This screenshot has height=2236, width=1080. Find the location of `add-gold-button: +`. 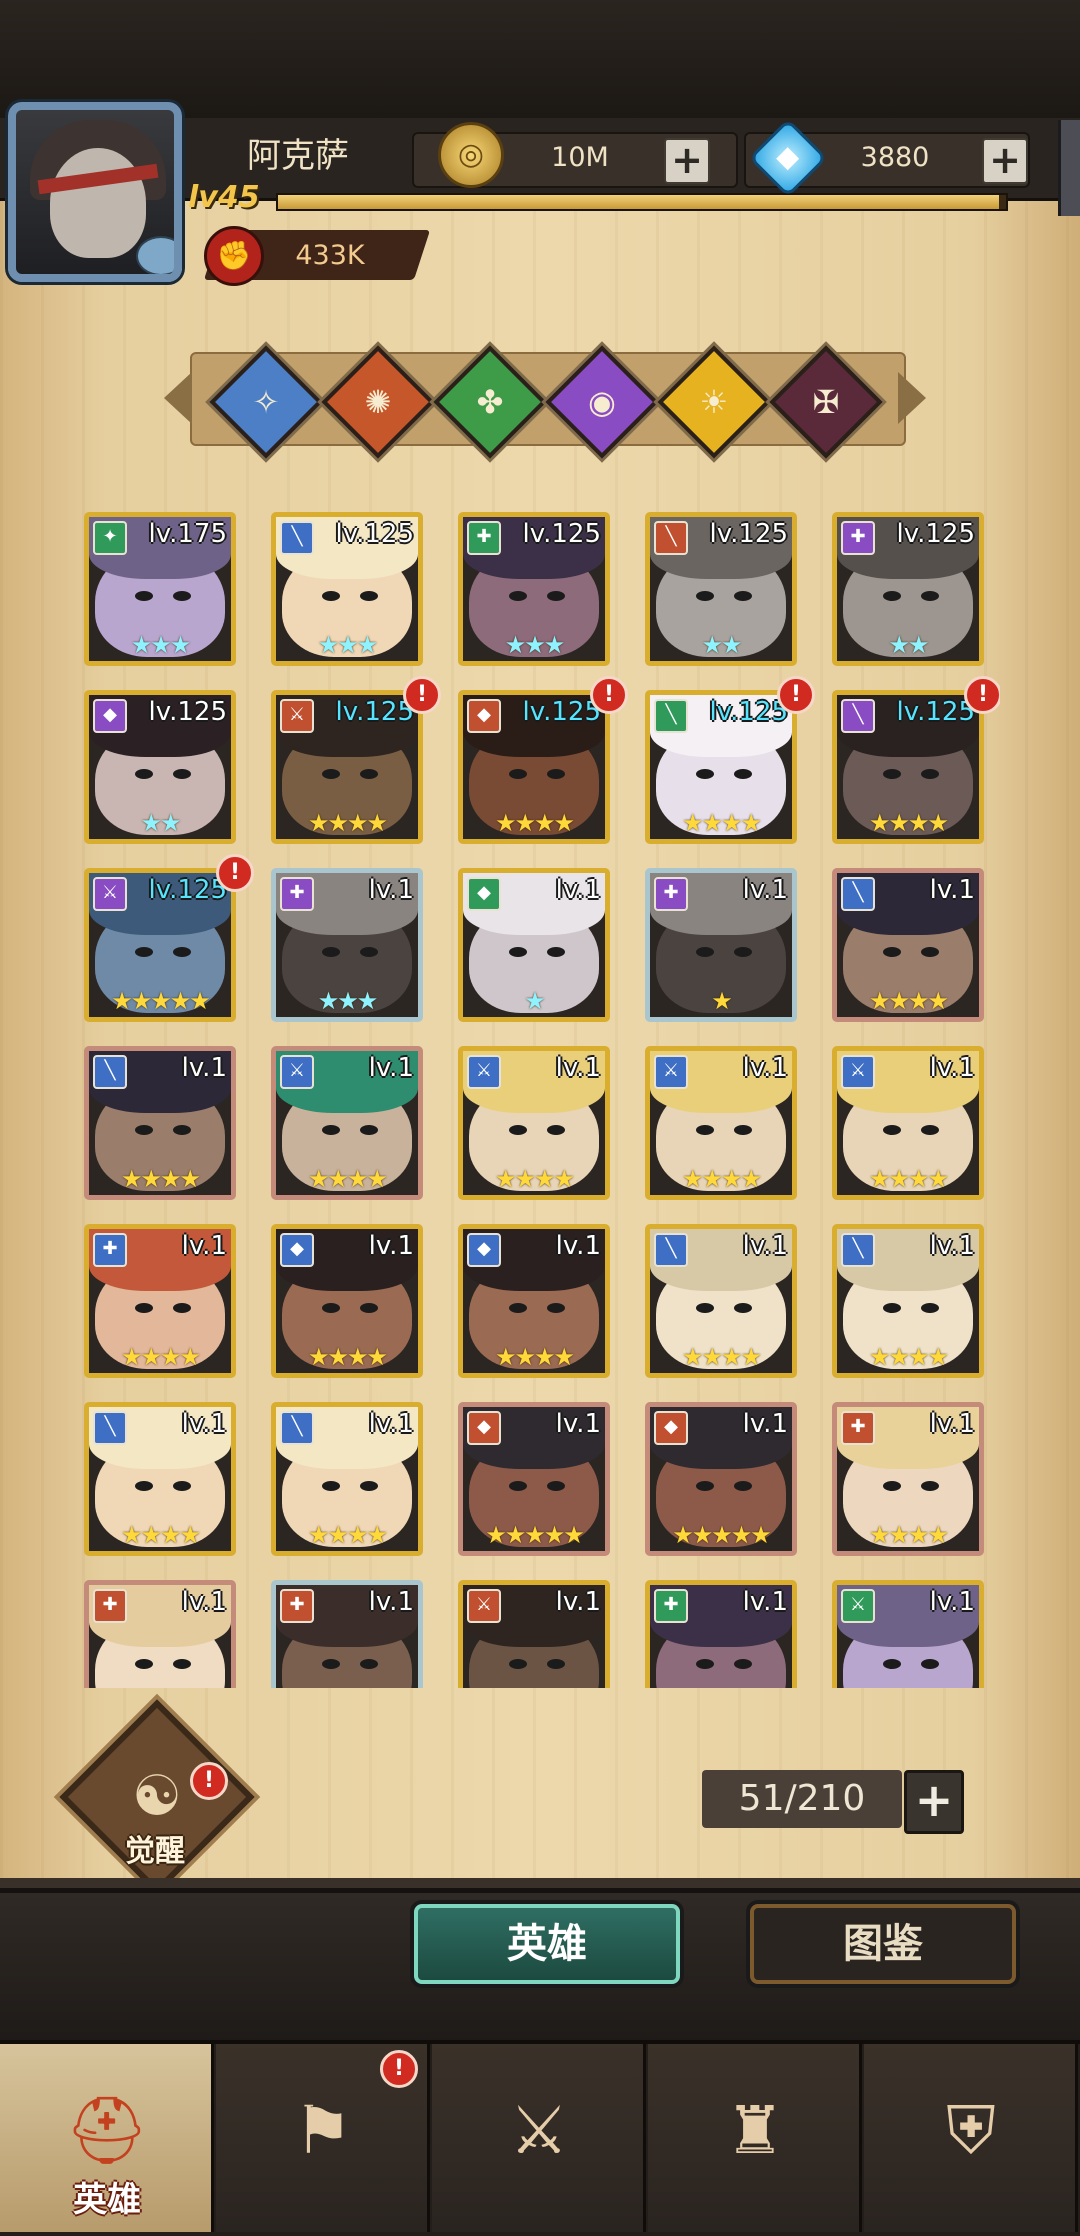

add-gold-button: + is located at coordinates (687, 161).